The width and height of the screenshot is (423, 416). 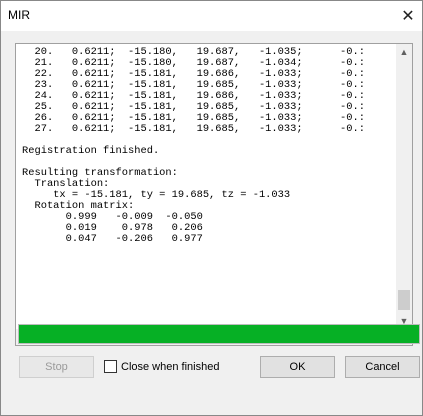 I want to click on up-arrow-icon: ▲, so click(x=404, y=52).